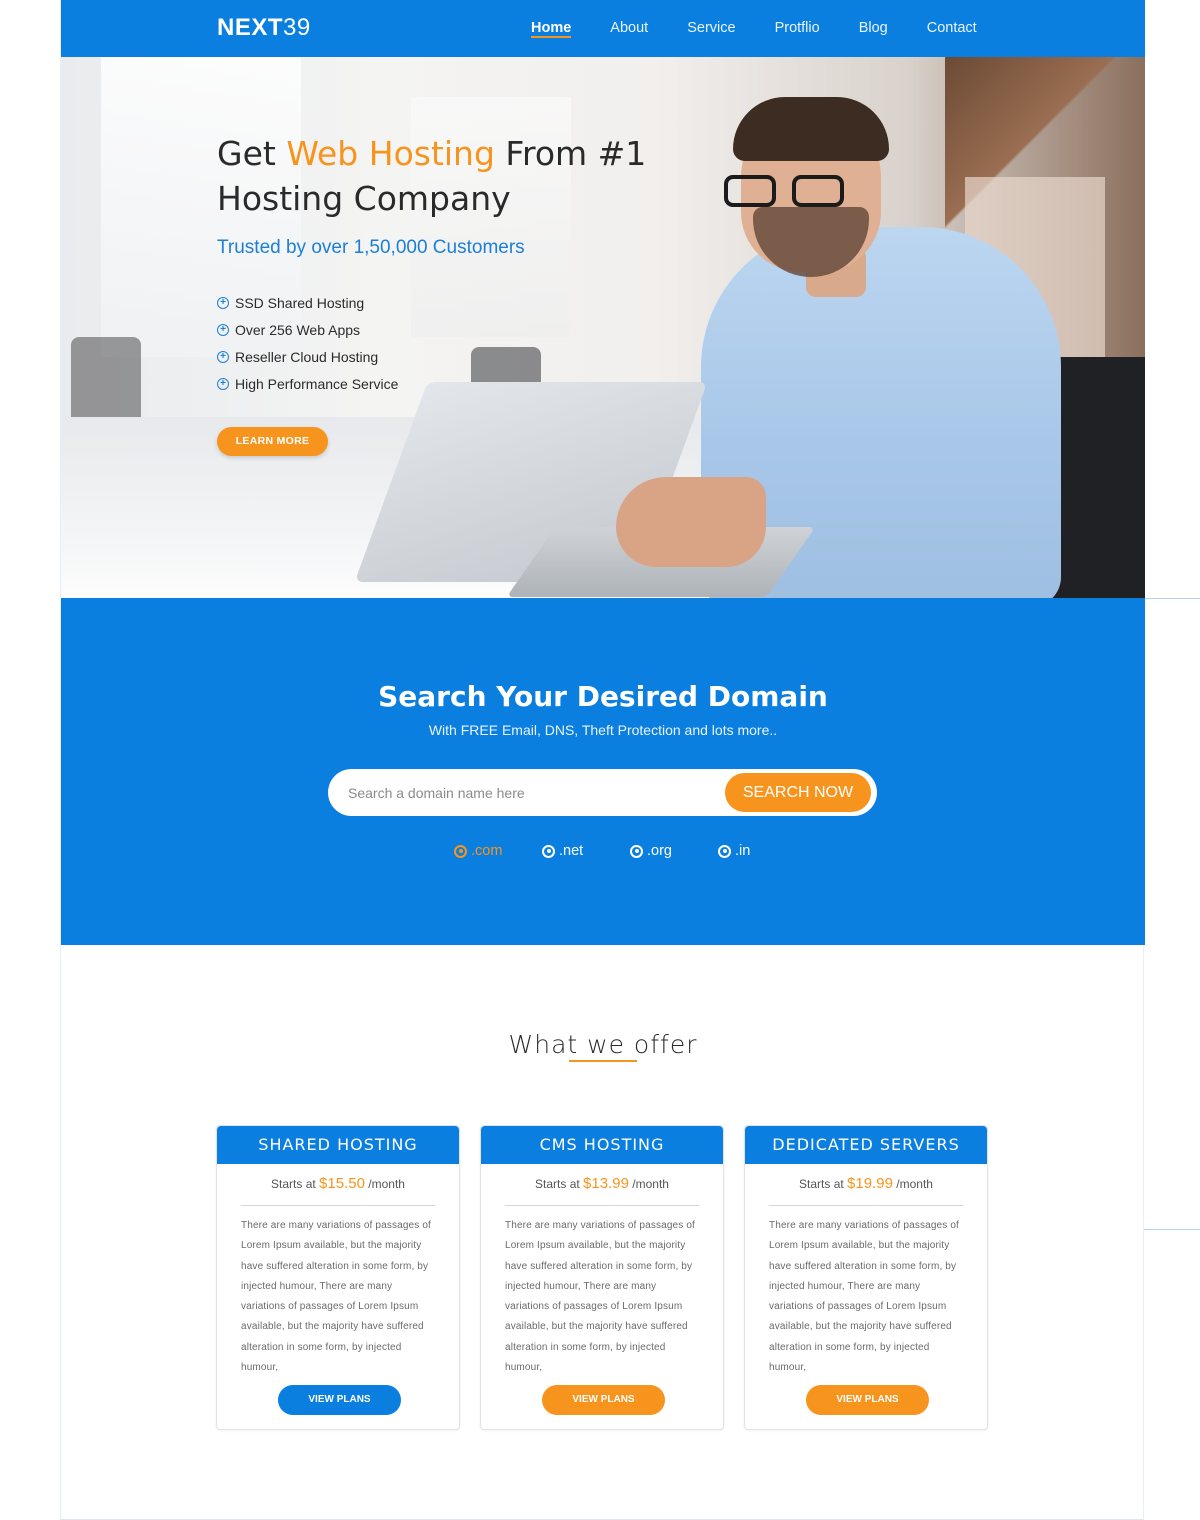 This screenshot has width=1200, height=1520. Describe the element at coordinates (272, 441) in the screenshot. I see `learn-more-button: LEARN MORE` at that location.